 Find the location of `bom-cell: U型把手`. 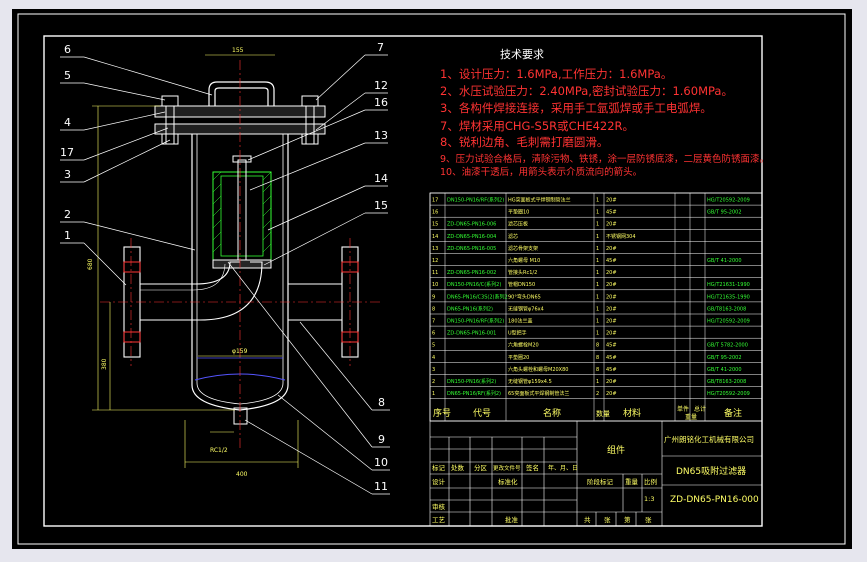

bom-cell: U型把手 is located at coordinates (517, 333).